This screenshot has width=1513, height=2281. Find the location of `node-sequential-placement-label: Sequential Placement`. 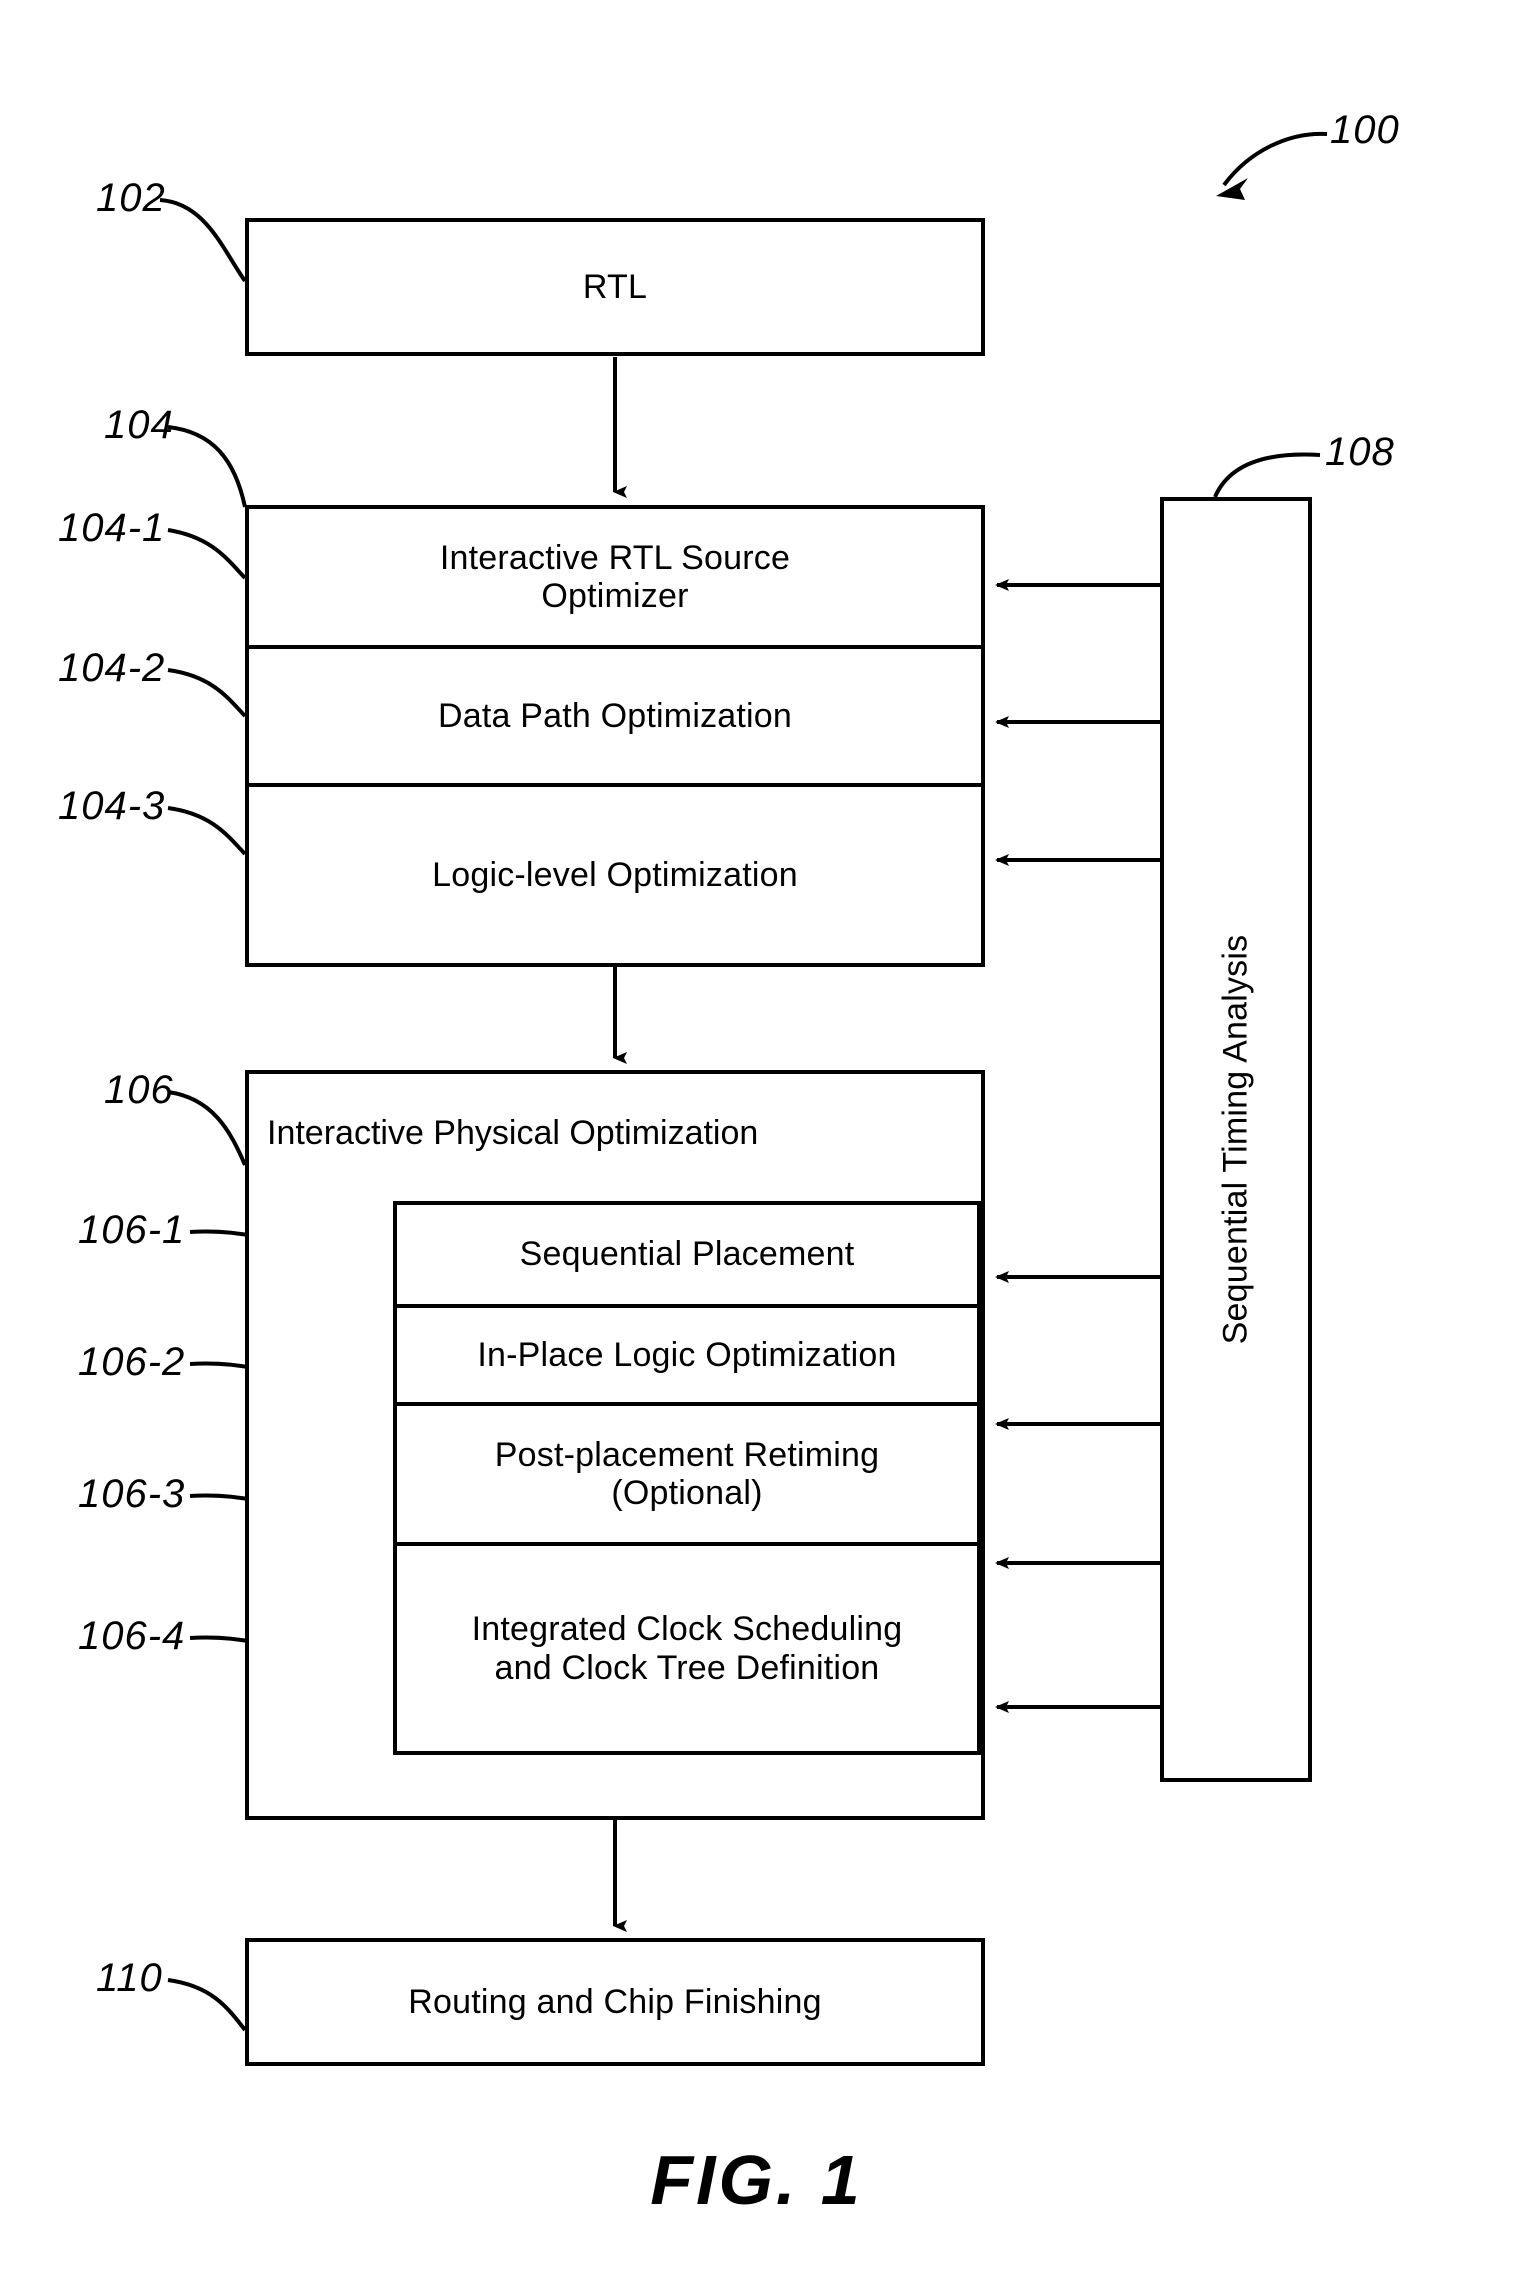

node-sequential-placement-label: Sequential Placement is located at coordinates (687, 1254).